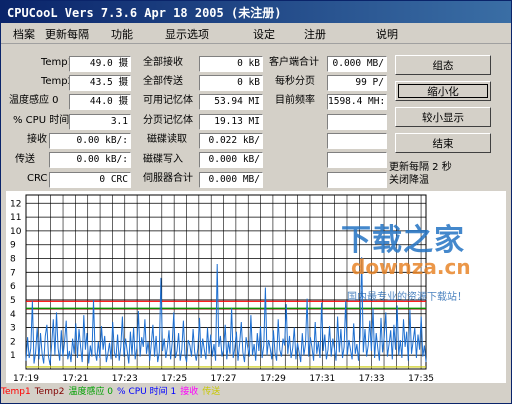 The height and width of the screenshot is (404, 512). What do you see at coordinates (163, 159) in the screenshot?
I see `disk-write-label: 磁碟写入` at bounding box center [163, 159].